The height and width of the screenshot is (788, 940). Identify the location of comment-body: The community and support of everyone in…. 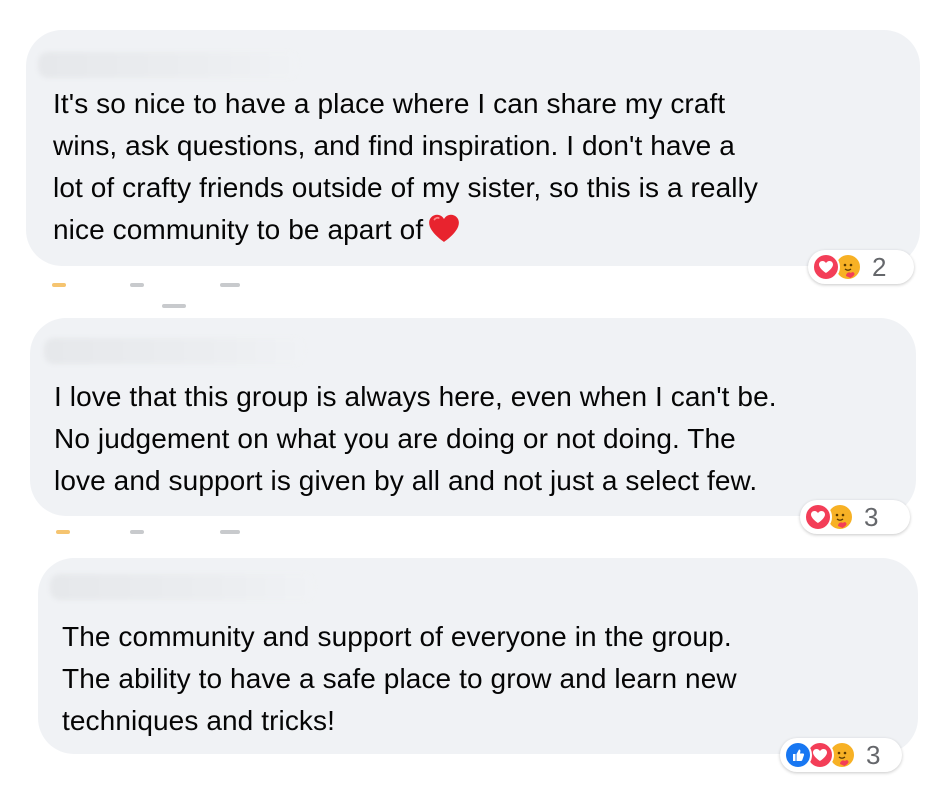
(399, 678).